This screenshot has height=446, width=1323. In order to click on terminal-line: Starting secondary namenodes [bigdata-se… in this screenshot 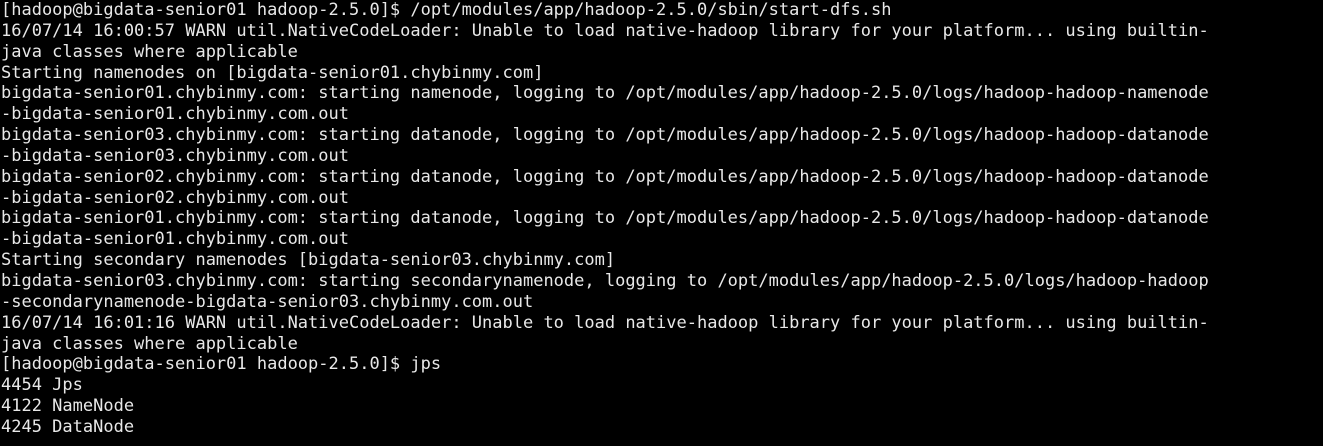, I will do `click(308, 260)`.